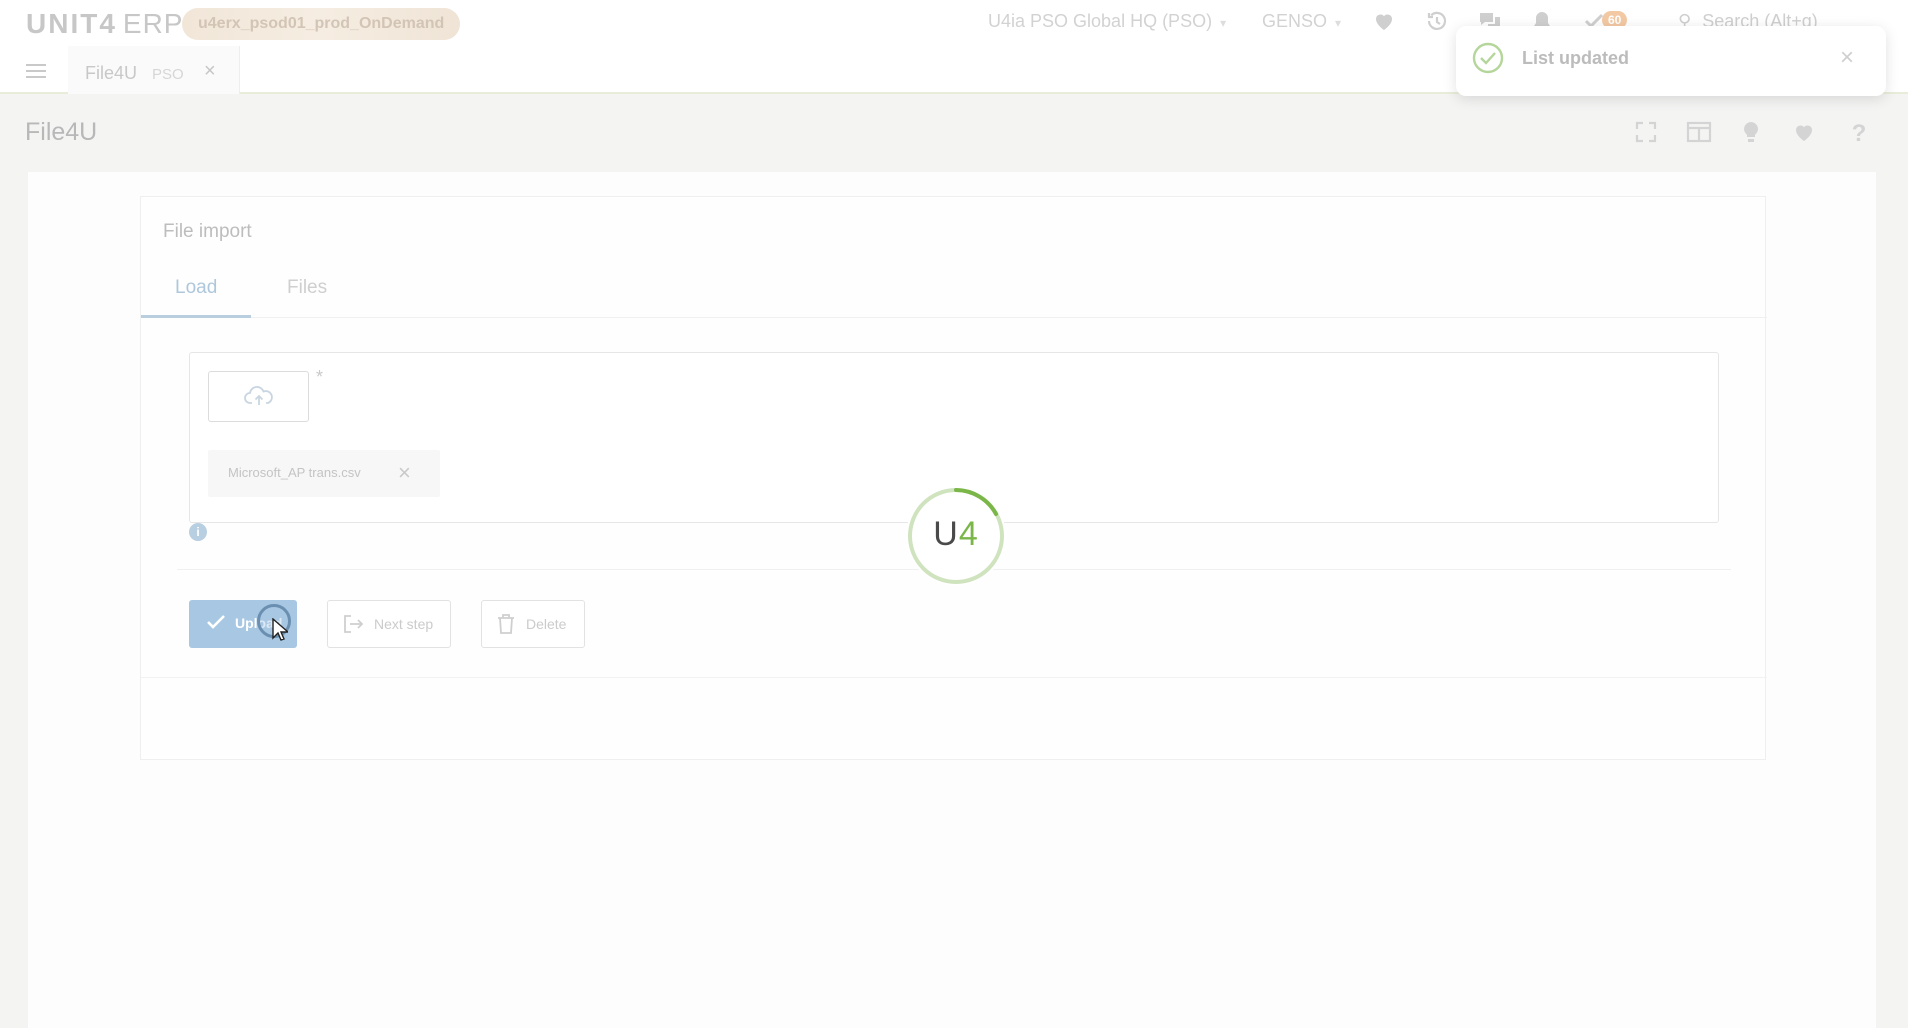 The image size is (1908, 1028). Describe the element at coordinates (36, 71) in the screenshot. I see `menu-hamburger-icon` at that location.